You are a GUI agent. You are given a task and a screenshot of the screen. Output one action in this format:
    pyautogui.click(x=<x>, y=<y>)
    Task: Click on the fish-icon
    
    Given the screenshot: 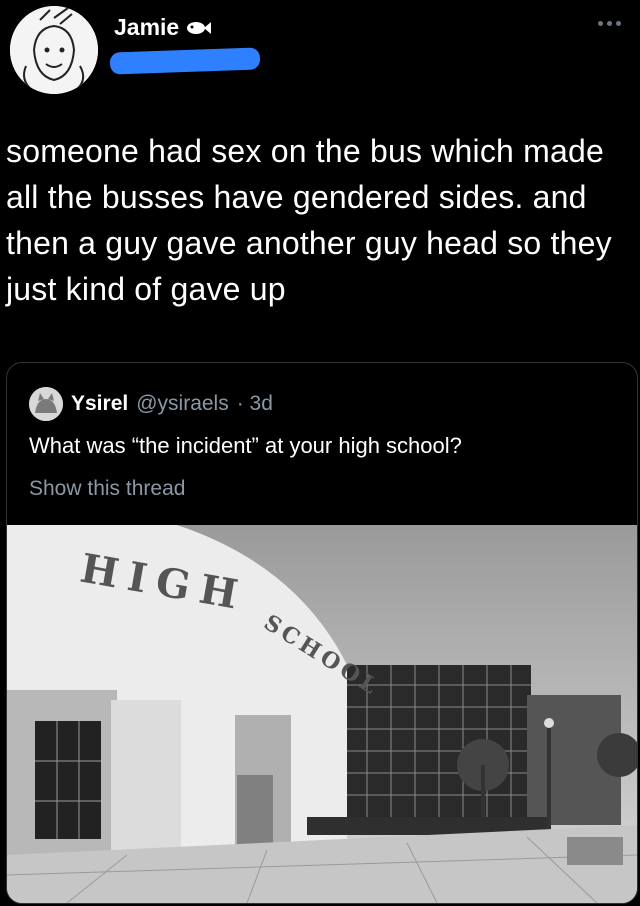 What is the action you would take?
    pyautogui.click(x=199, y=27)
    